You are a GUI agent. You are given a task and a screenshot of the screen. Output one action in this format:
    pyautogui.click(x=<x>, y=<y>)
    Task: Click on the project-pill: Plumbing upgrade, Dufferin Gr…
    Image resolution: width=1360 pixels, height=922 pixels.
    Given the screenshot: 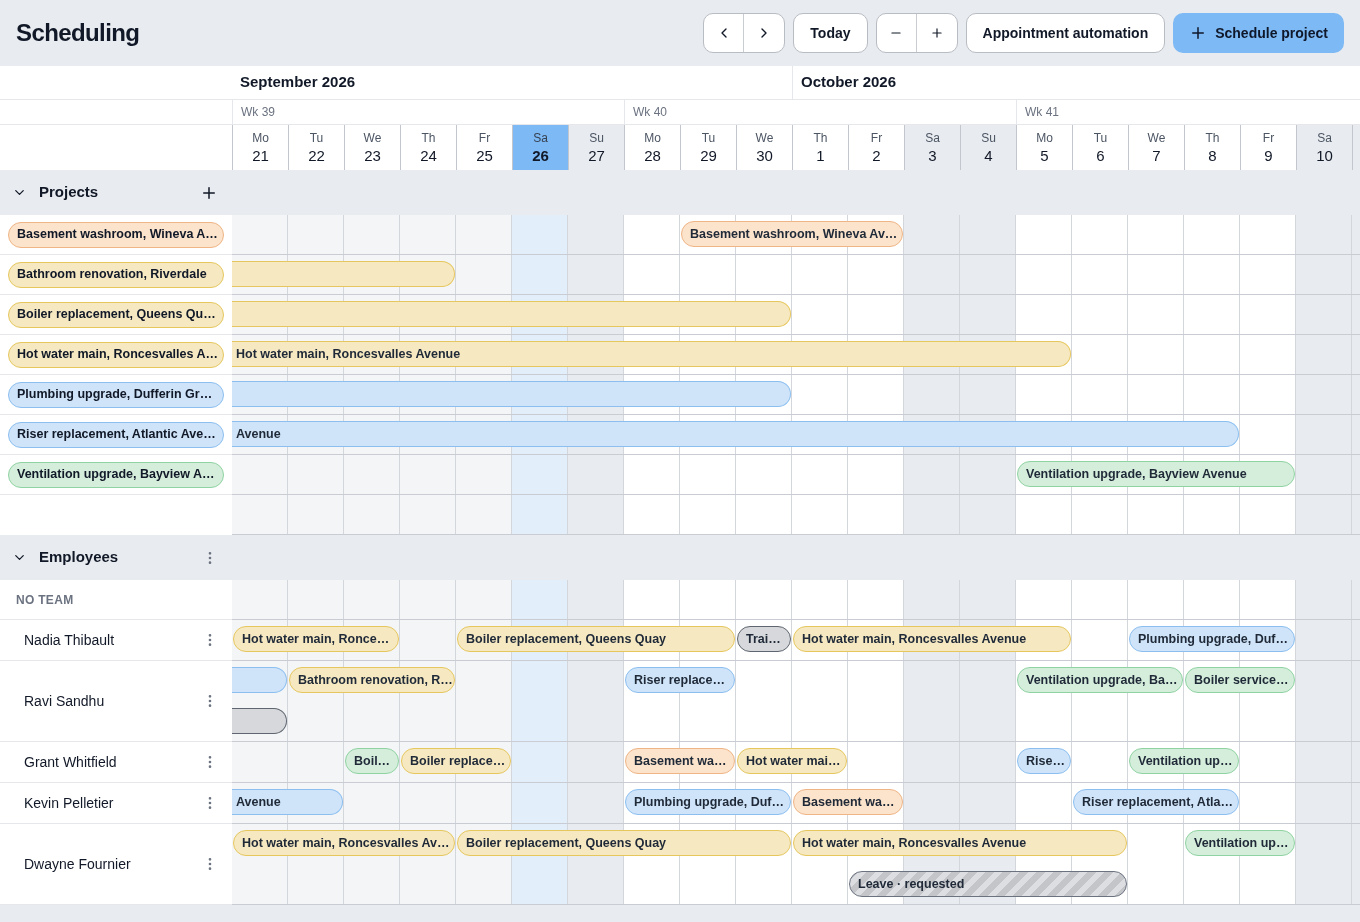 What is the action you would take?
    pyautogui.click(x=116, y=394)
    